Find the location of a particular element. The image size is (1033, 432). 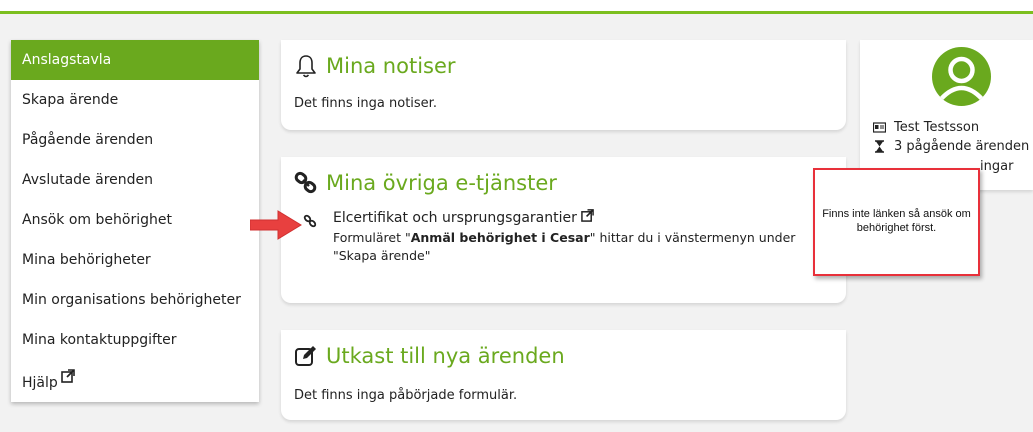

sidebar-item-kontaktuppgifter: Mina kontaktuppgifter is located at coordinates (135, 340).